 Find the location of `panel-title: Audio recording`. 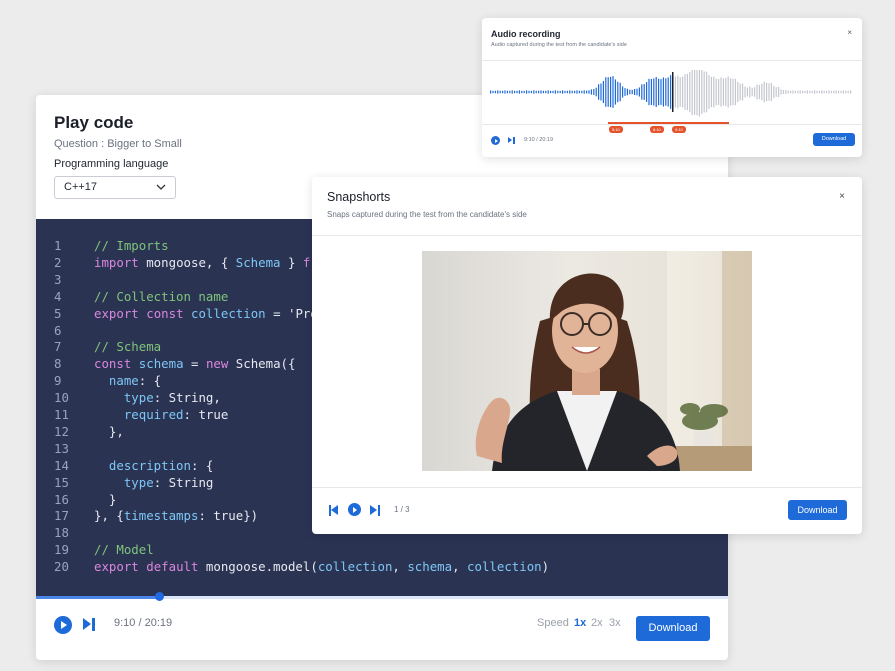

panel-title: Audio recording is located at coordinates (526, 34).